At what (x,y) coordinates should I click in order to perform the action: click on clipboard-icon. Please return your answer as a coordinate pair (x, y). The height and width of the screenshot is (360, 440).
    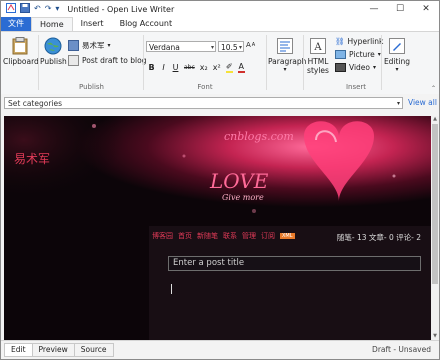
    Looking at the image, I should click on (20, 46).